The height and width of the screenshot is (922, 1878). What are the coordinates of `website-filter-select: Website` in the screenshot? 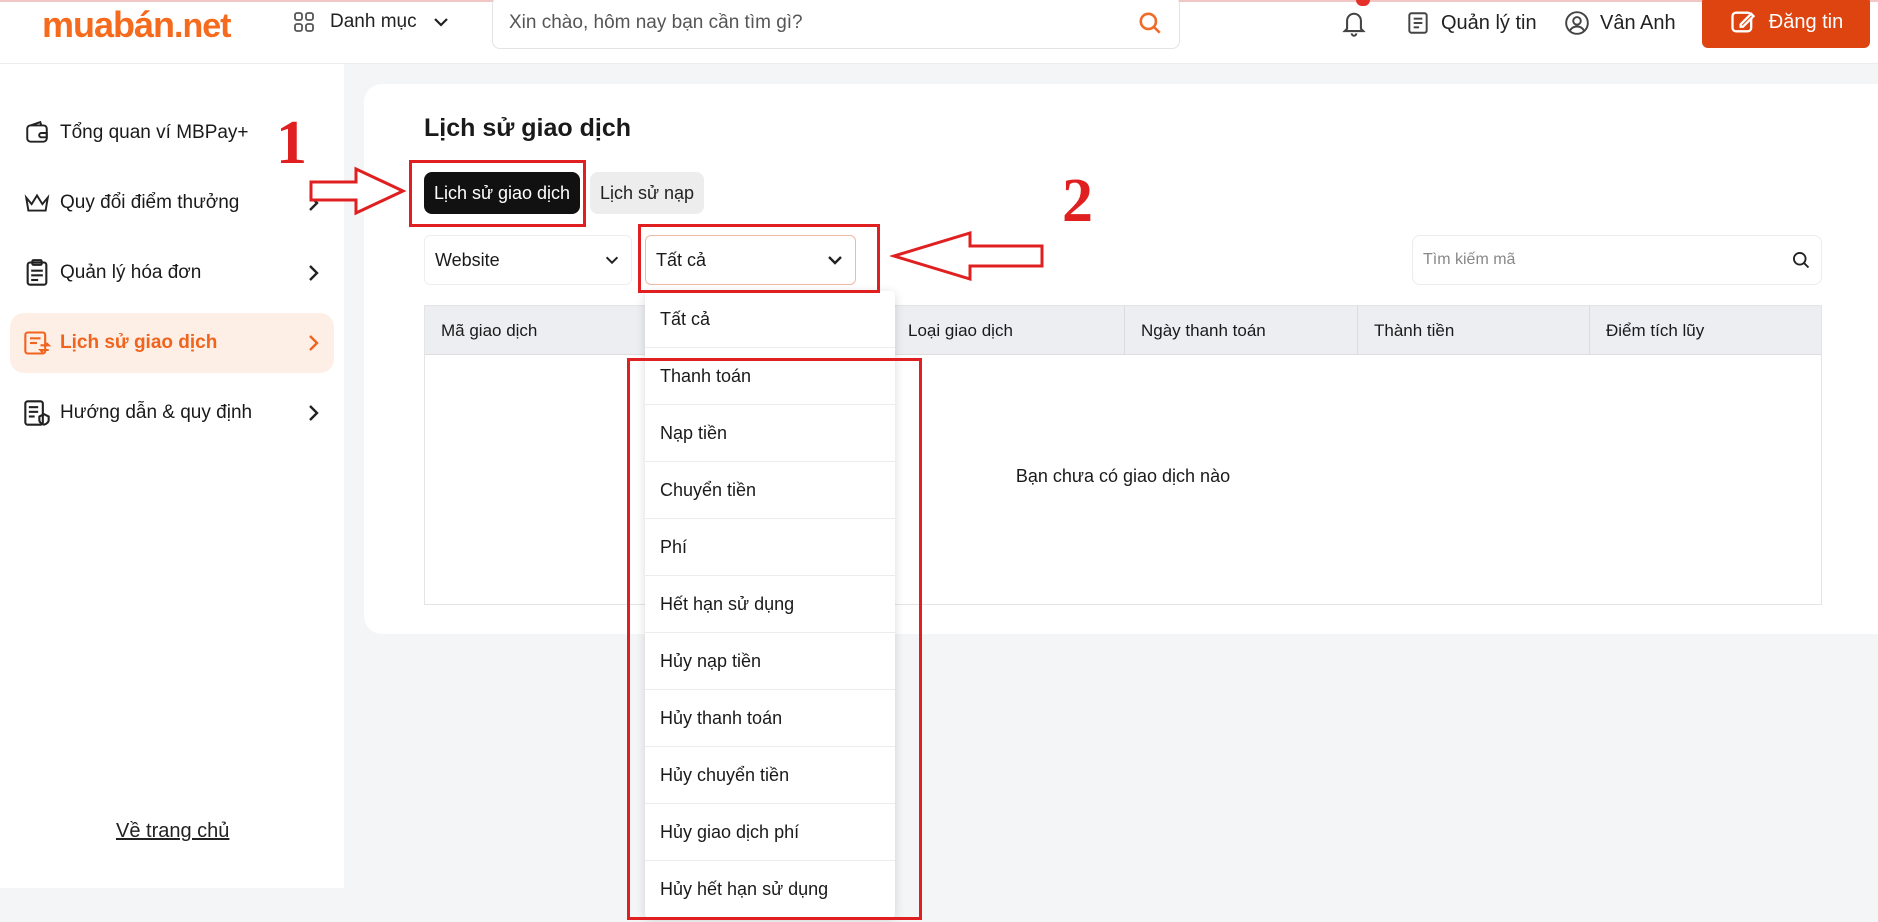 It's located at (528, 260).